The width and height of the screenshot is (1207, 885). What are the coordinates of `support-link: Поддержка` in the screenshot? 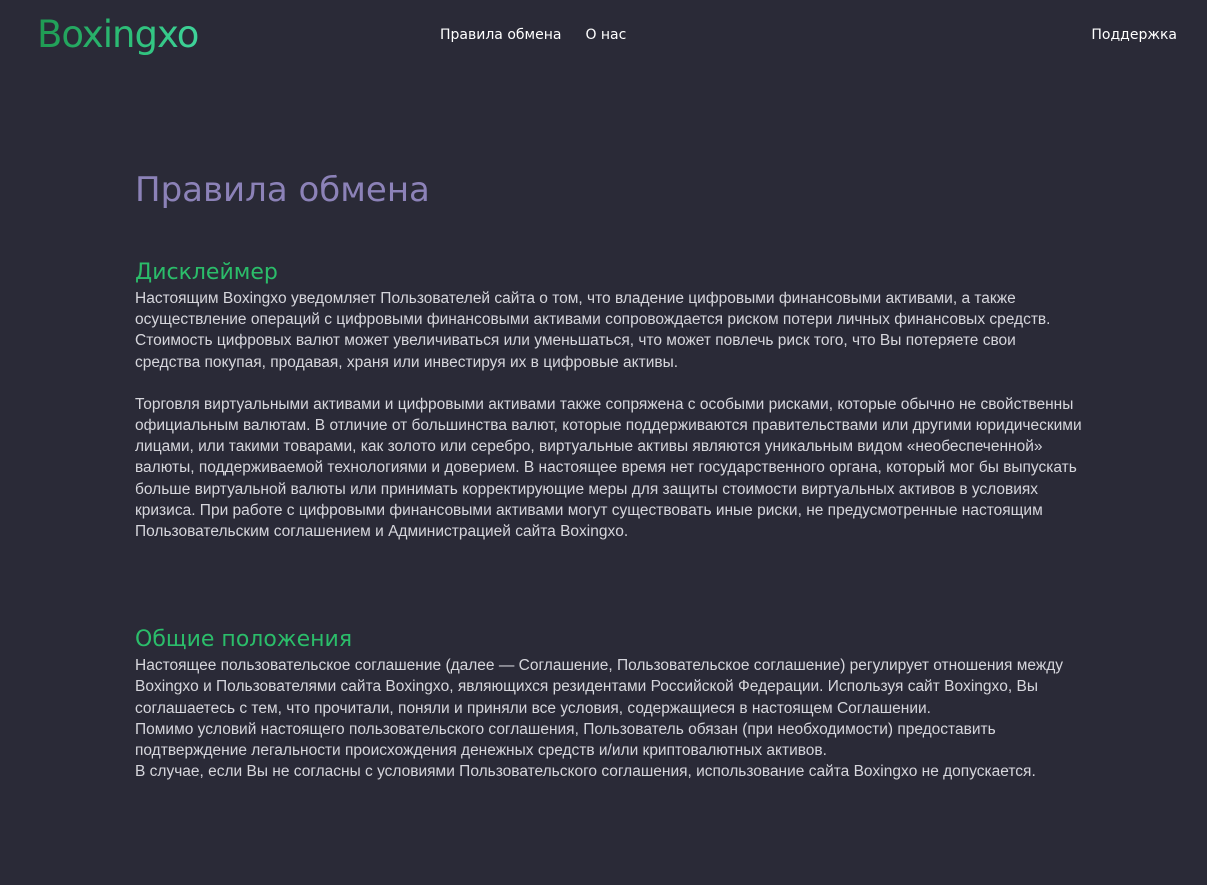 It's located at (1134, 35).